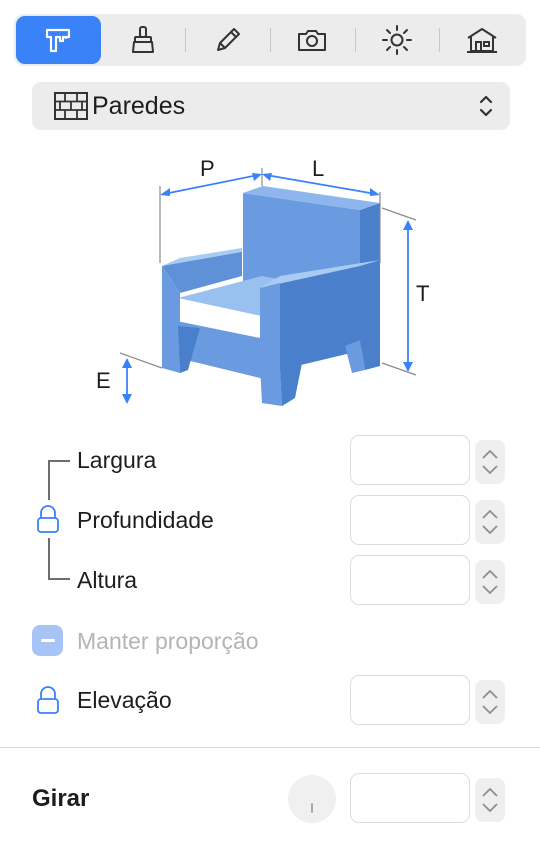 The width and height of the screenshot is (540, 856). Describe the element at coordinates (71, 106) in the screenshot. I see `brick-wall-icon` at that location.